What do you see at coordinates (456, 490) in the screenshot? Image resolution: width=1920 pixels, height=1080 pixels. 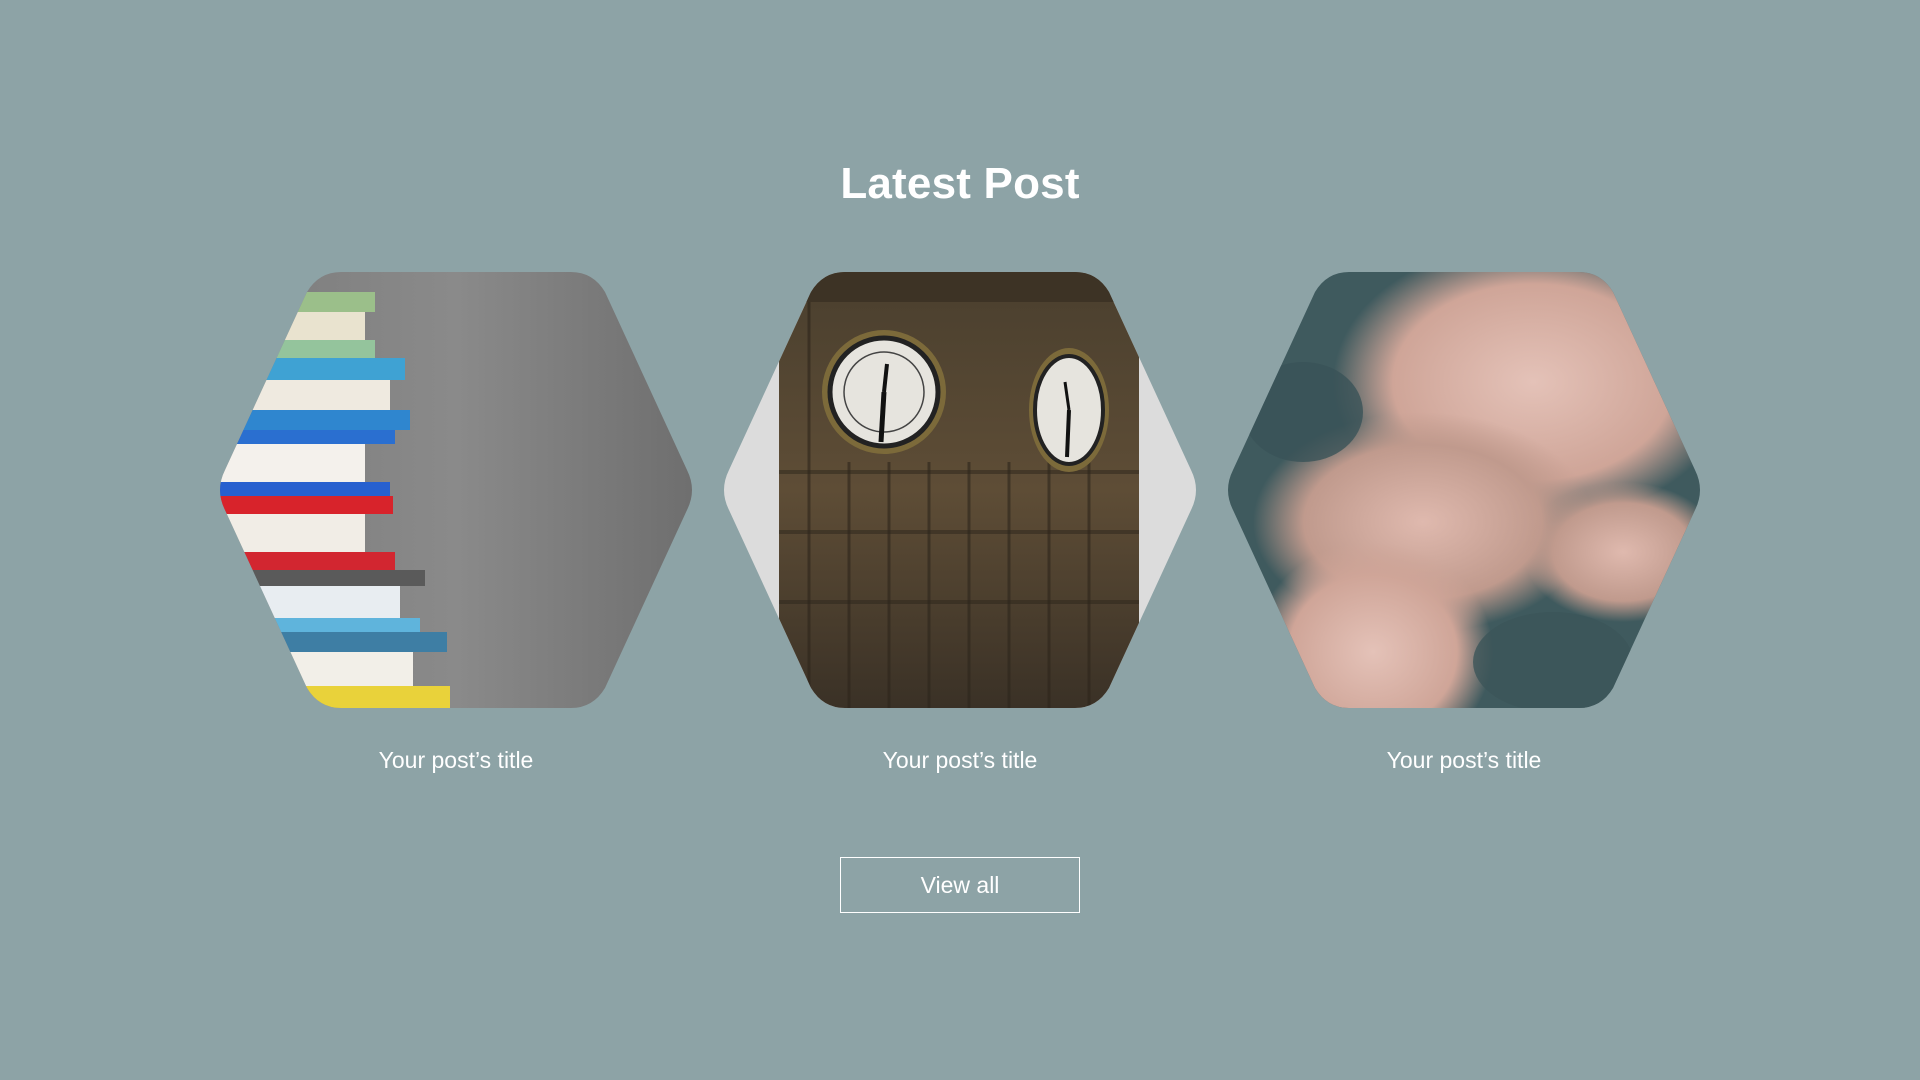 I see `post-image-books` at bounding box center [456, 490].